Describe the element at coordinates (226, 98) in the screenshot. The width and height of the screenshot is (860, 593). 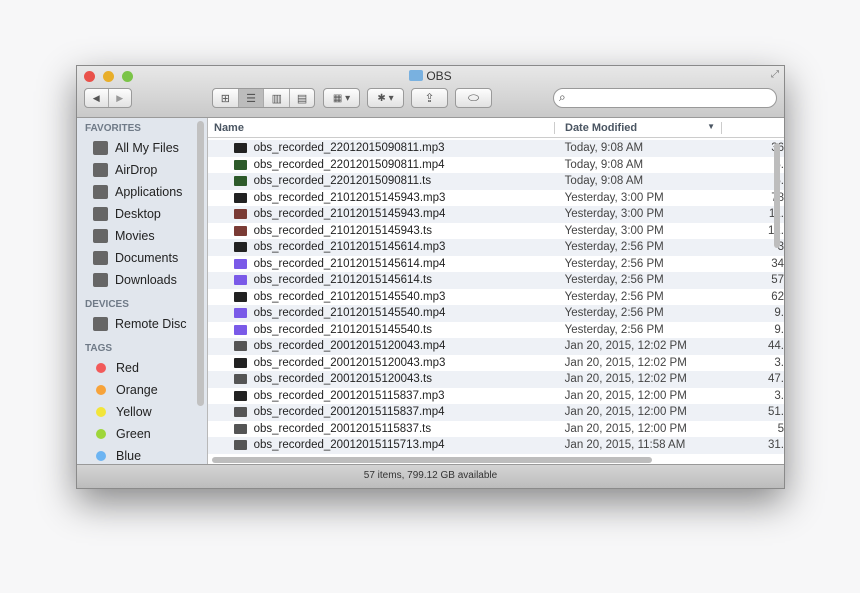
I see `icon-view-button: ⊞` at that location.